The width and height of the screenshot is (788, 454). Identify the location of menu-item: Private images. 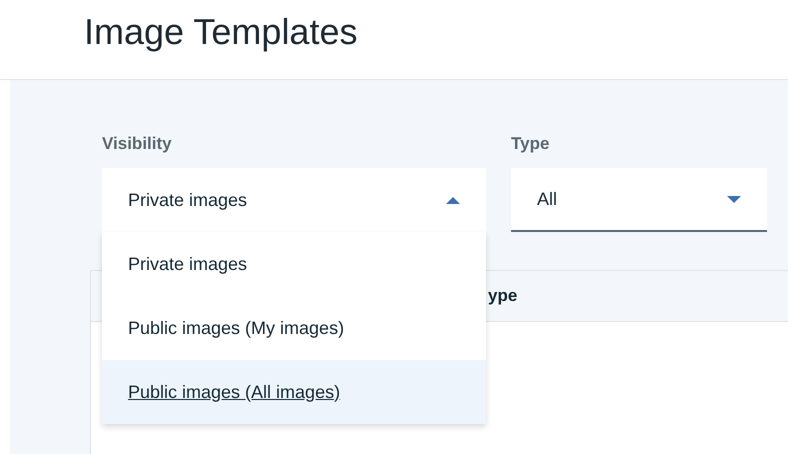
(294, 264).